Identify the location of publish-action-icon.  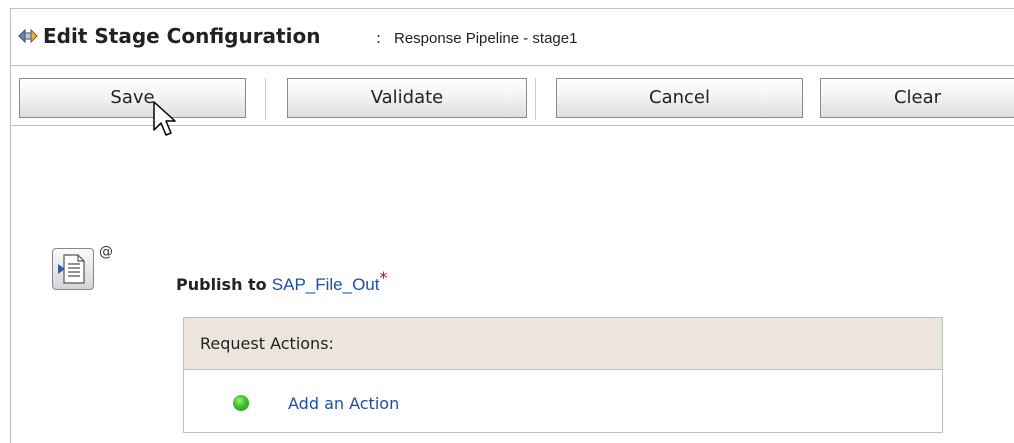
(73, 269).